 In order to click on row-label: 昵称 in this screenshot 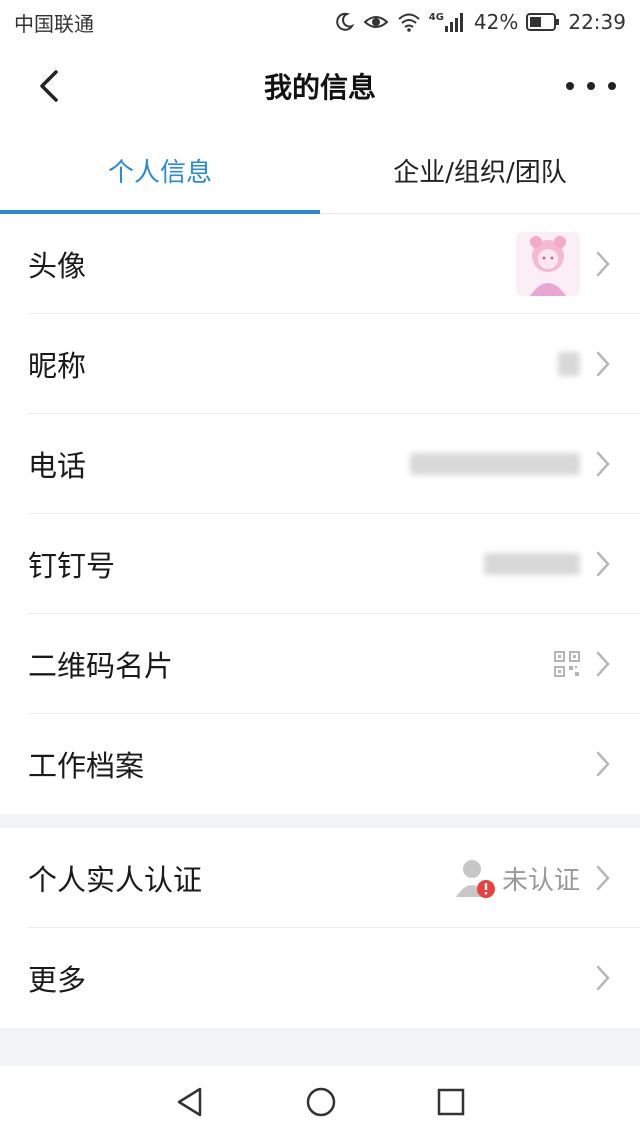, I will do `click(57, 366)`.